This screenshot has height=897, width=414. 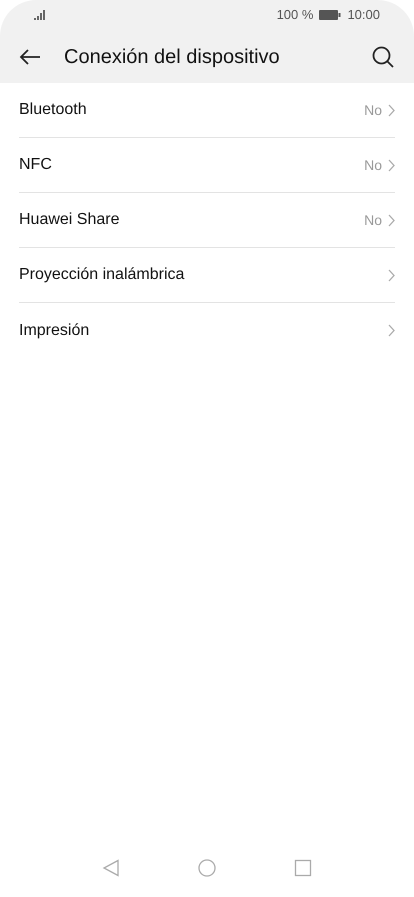 What do you see at coordinates (330, 15) in the screenshot?
I see `battery-icon` at bounding box center [330, 15].